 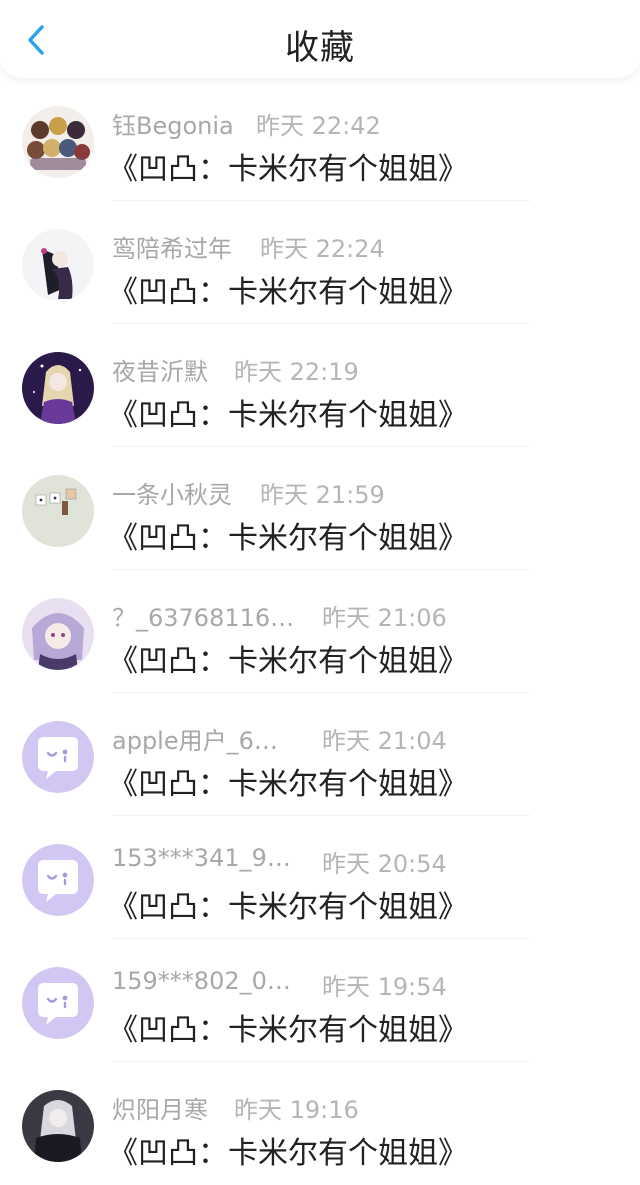 I want to click on user-name: 夜昔沂默, so click(x=160, y=372).